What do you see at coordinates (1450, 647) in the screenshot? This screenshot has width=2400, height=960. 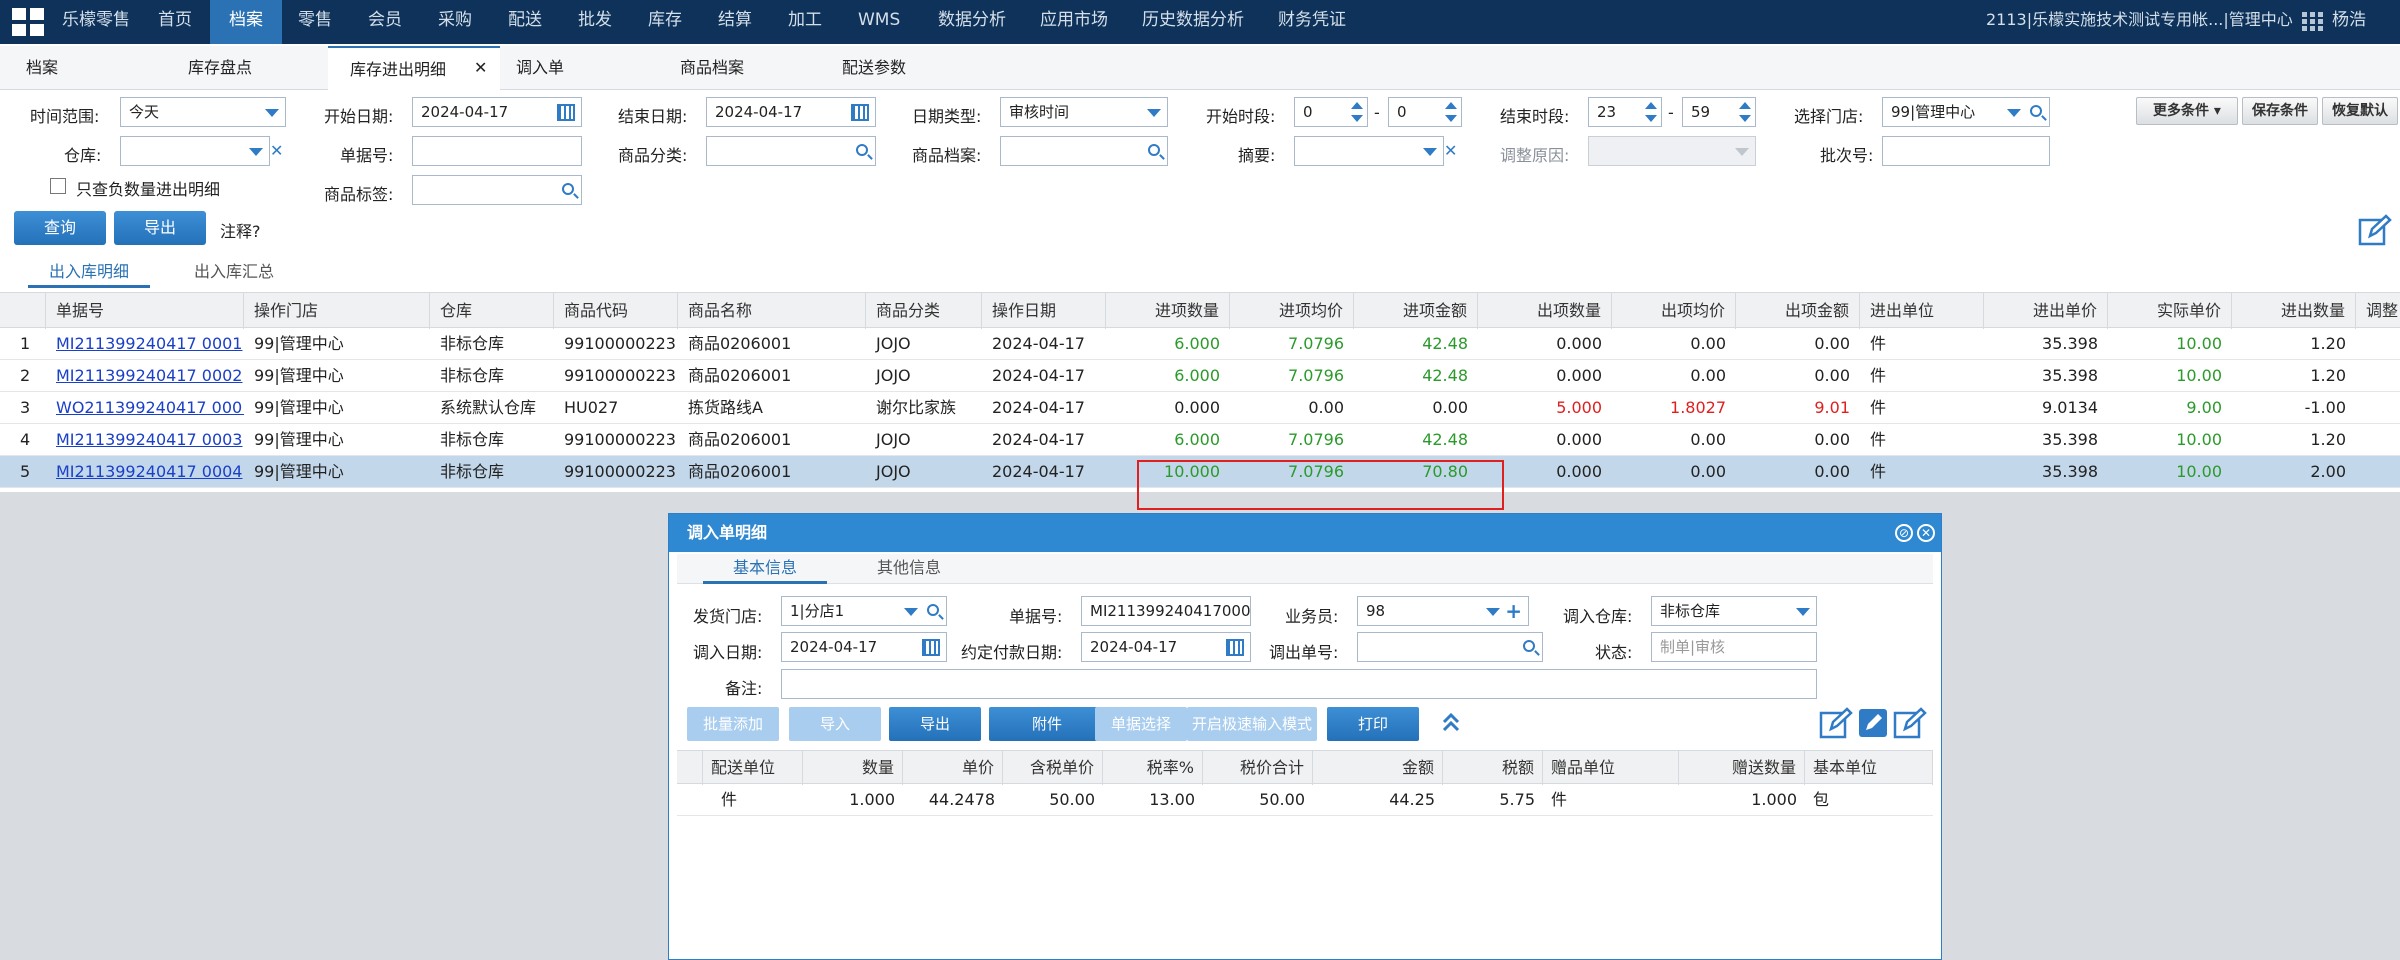 I see `out-doc-input` at bounding box center [1450, 647].